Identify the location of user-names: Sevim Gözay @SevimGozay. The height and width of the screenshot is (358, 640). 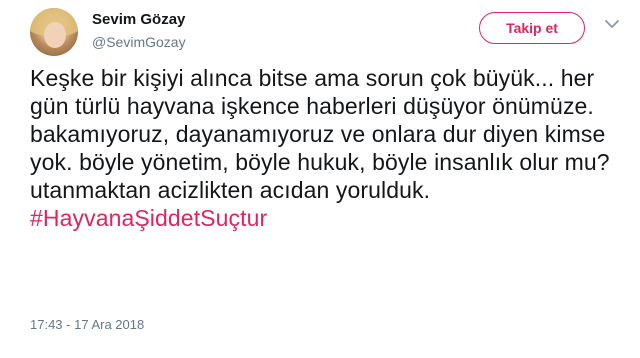
(139, 31).